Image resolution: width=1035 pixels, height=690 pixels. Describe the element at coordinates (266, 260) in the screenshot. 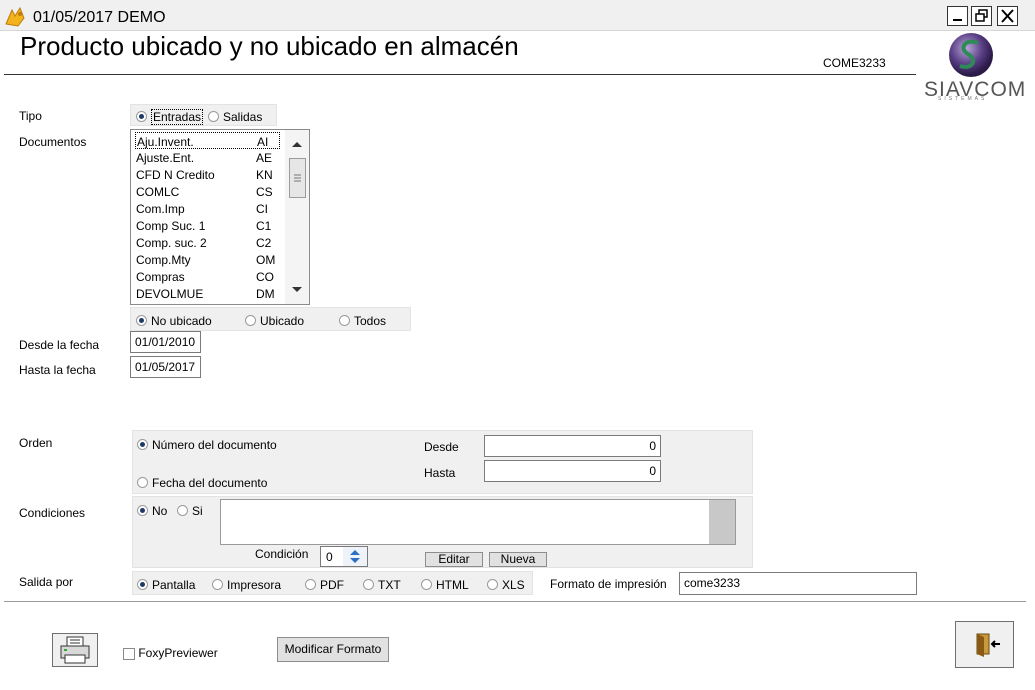

I see `document-code: OM` at that location.